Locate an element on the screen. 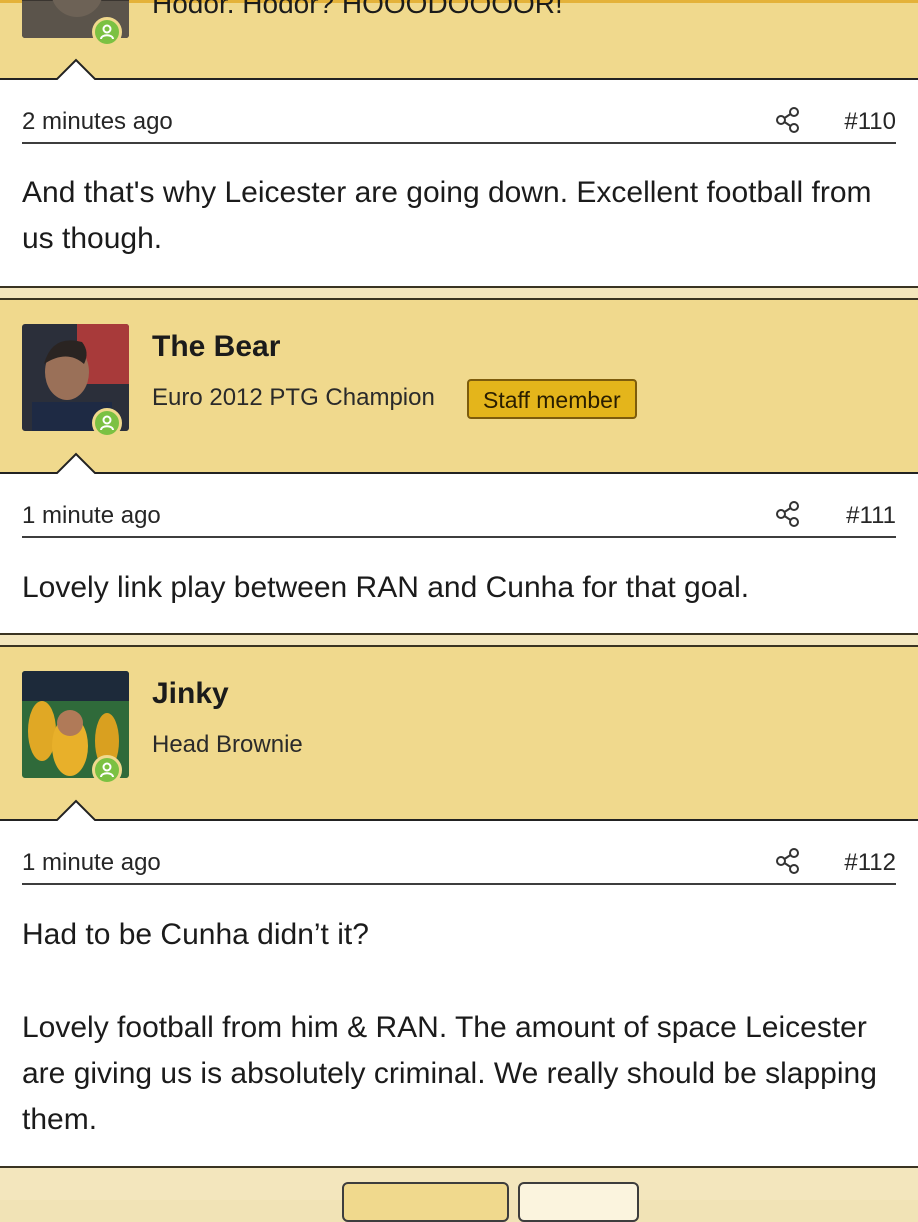 This screenshot has width=918, height=1222. post-110-author-text: Hodor. Hodor? HOOODOOOOR! is located at coordinates (357, 9).